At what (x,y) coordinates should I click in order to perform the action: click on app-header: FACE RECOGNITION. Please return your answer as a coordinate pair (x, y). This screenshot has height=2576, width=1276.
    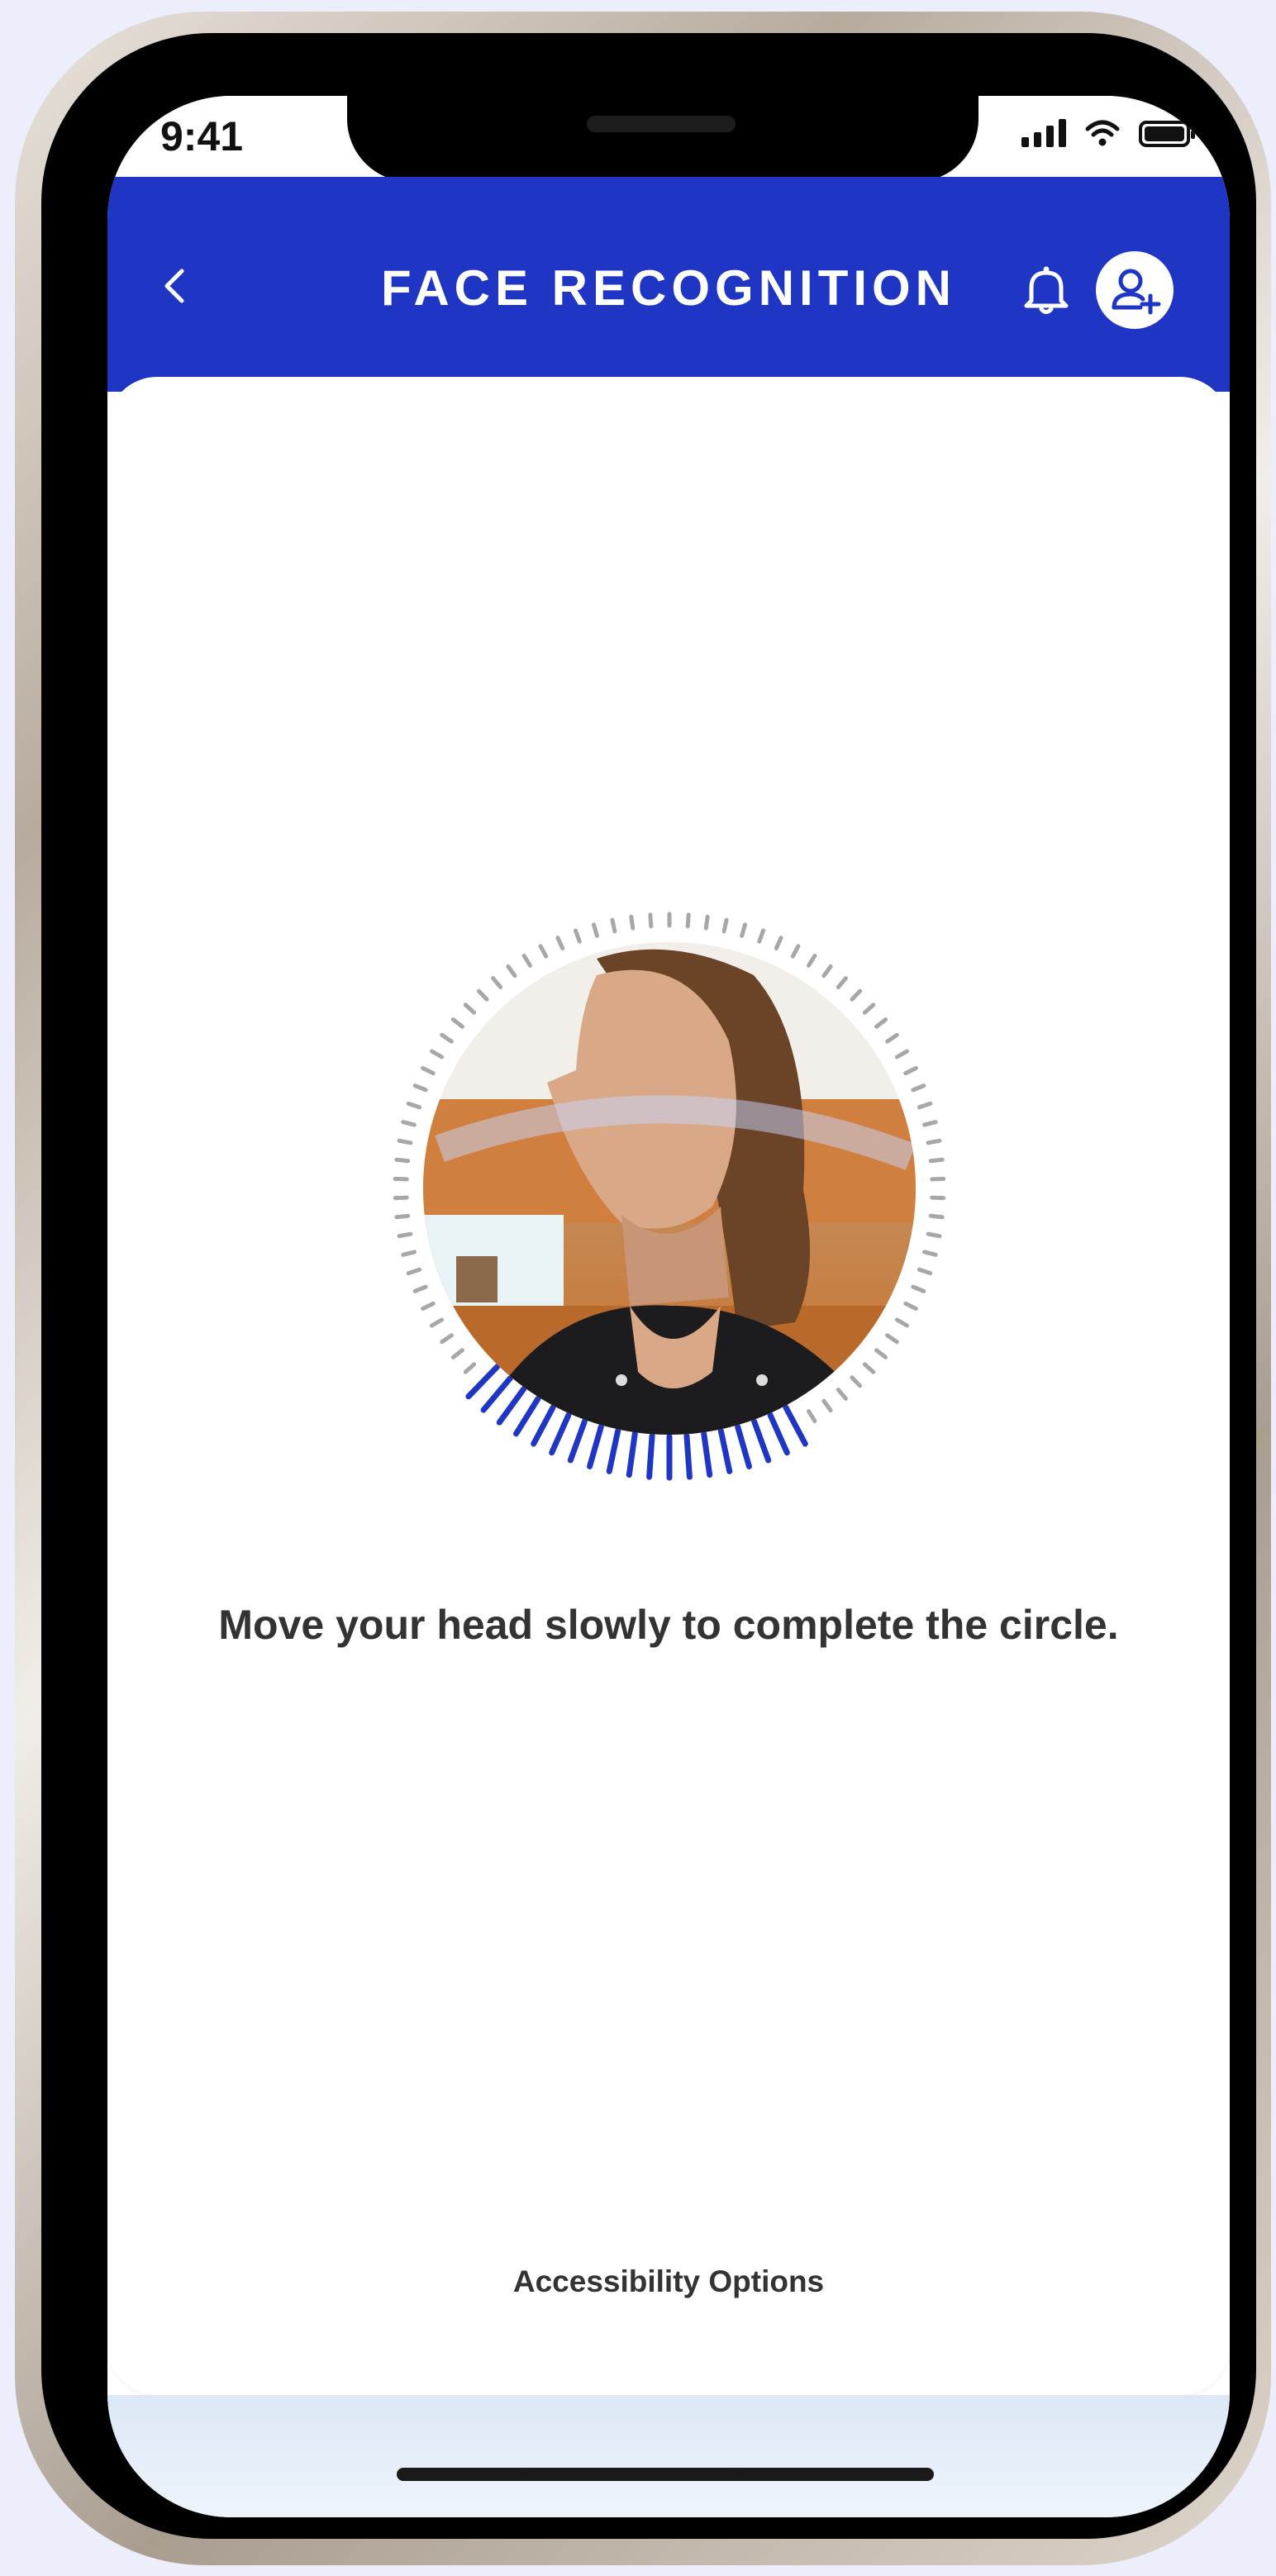
    Looking at the image, I should click on (669, 284).